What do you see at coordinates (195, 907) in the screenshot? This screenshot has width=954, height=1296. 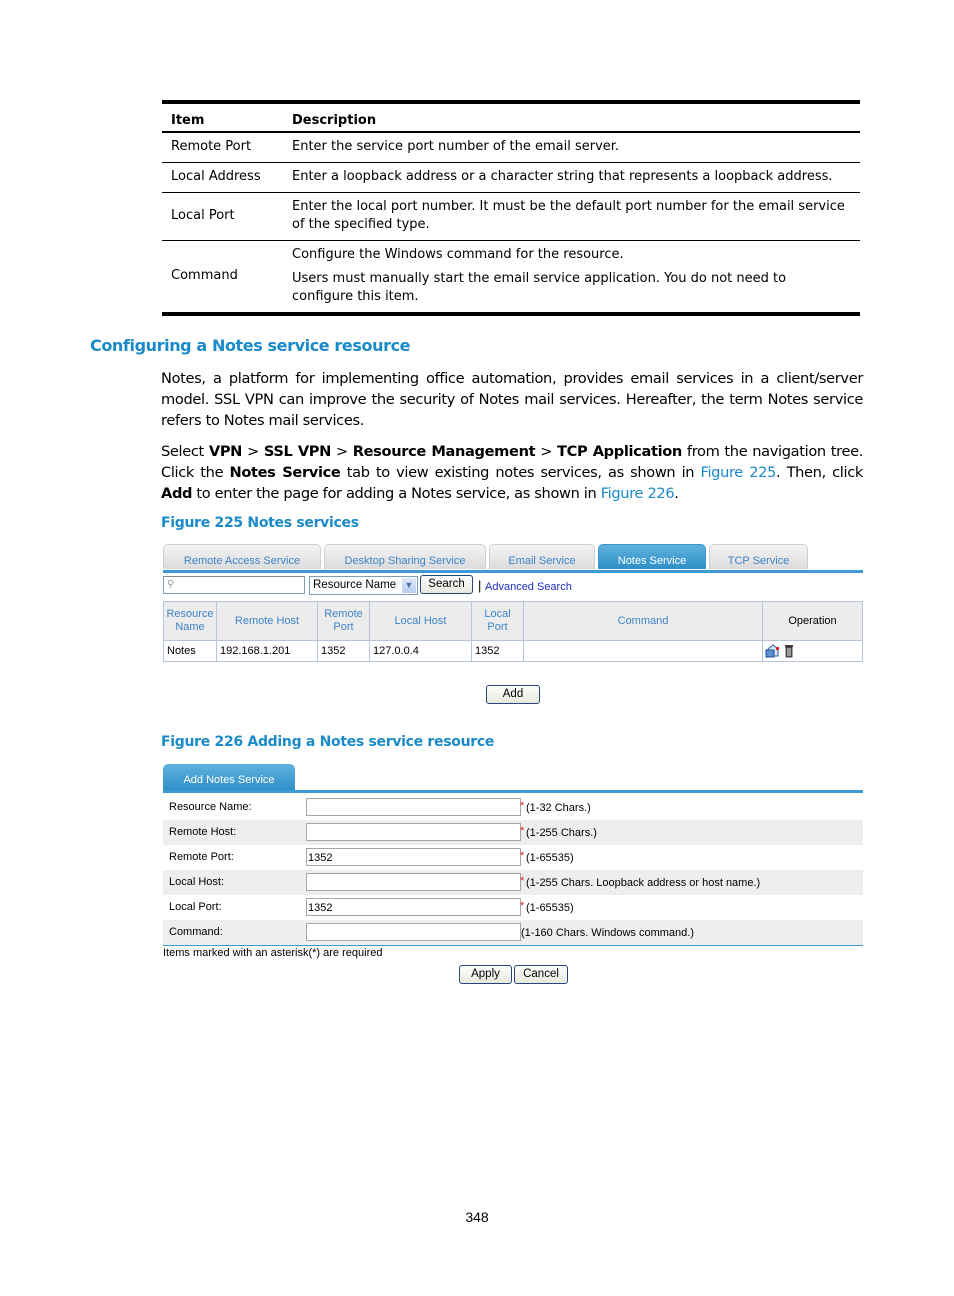 I see `field-label: Local Port:` at bounding box center [195, 907].